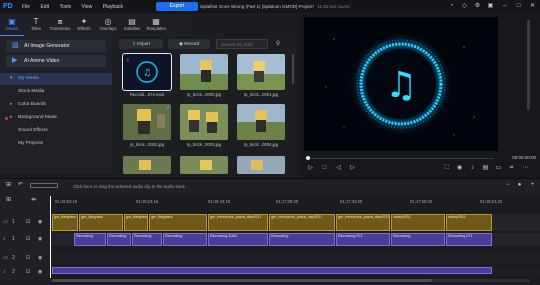  Describe the element at coordinates (504, 6) in the screenshot. I see `minimize-icon: –` at that location.